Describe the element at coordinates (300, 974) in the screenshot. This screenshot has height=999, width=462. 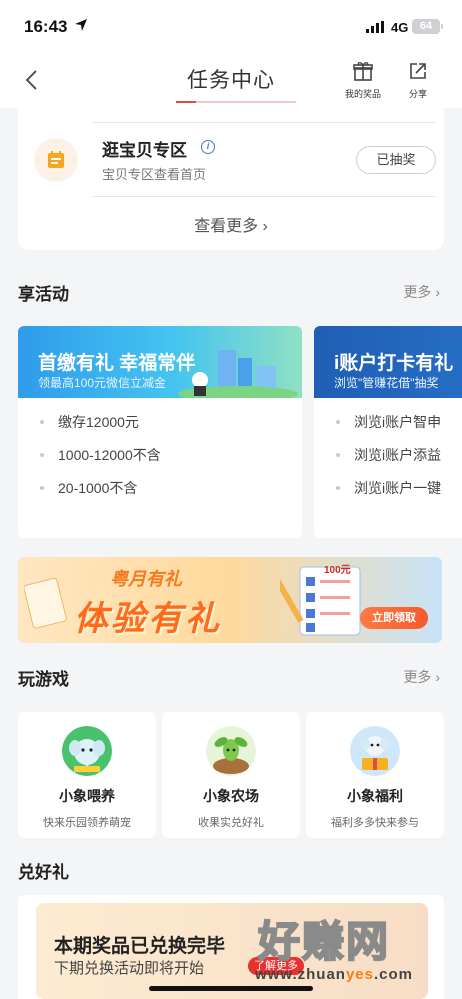
I see `watermark-url-prefix: www.zhuan` at that location.